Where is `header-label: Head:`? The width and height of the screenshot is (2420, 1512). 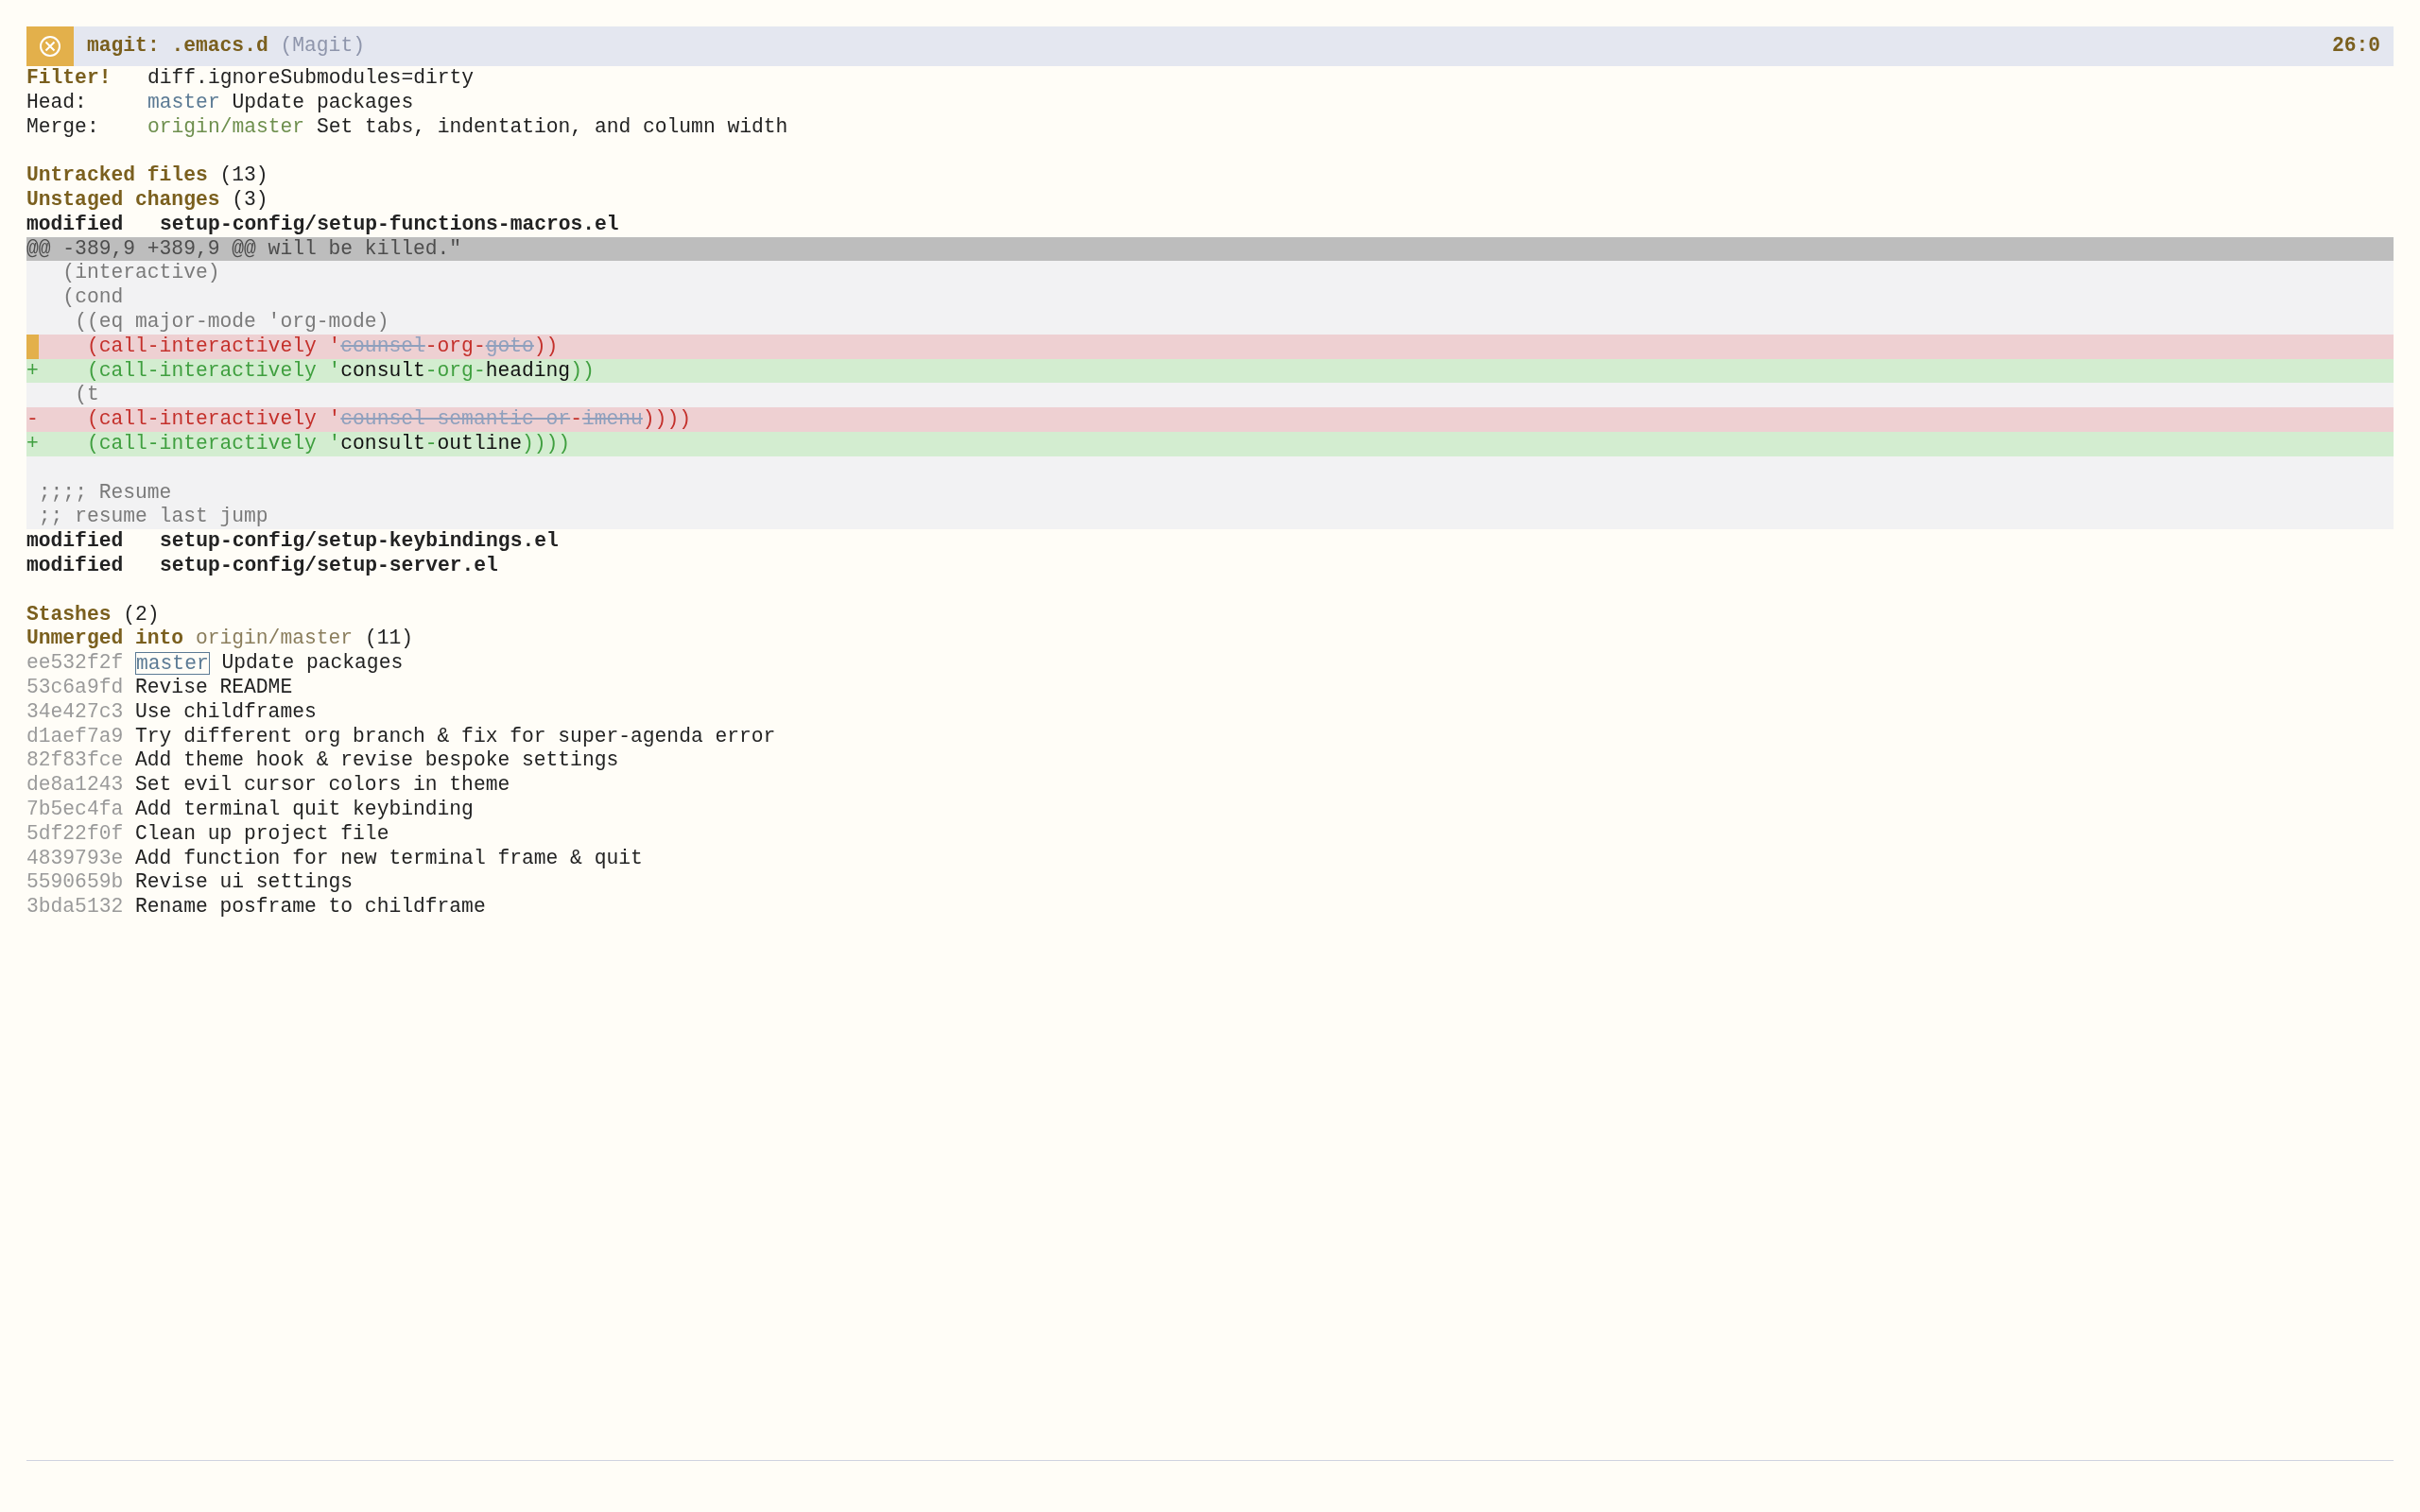 header-label: Head: is located at coordinates (57, 102).